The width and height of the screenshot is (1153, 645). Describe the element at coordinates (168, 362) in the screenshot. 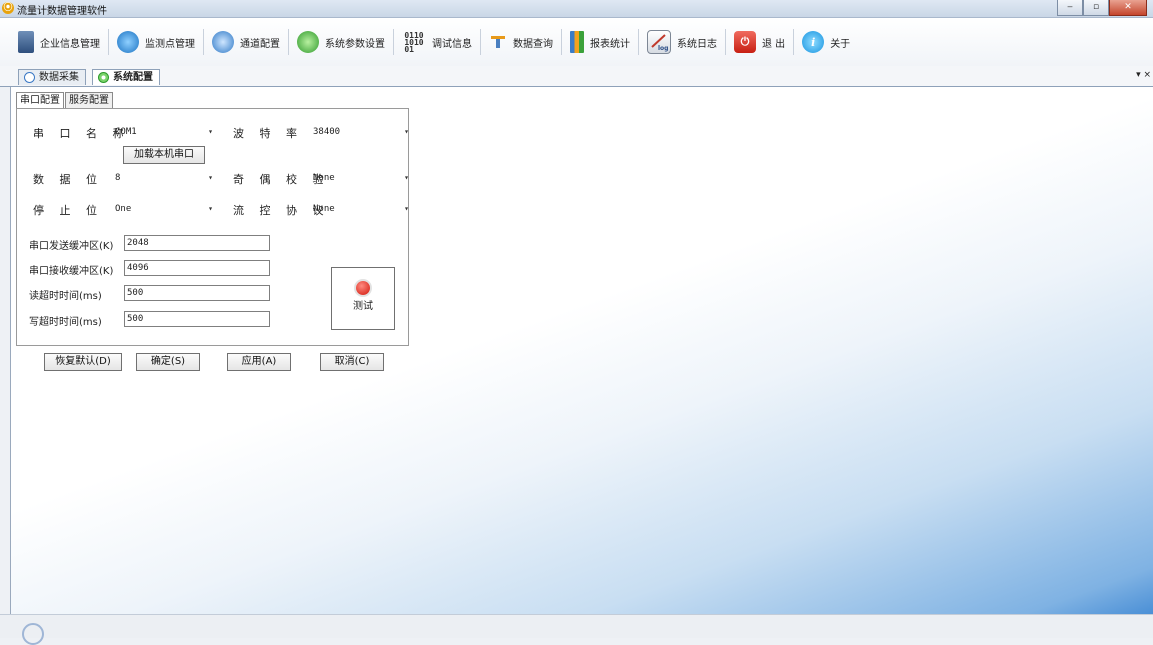

I see `ok-button: 确定(S)` at that location.